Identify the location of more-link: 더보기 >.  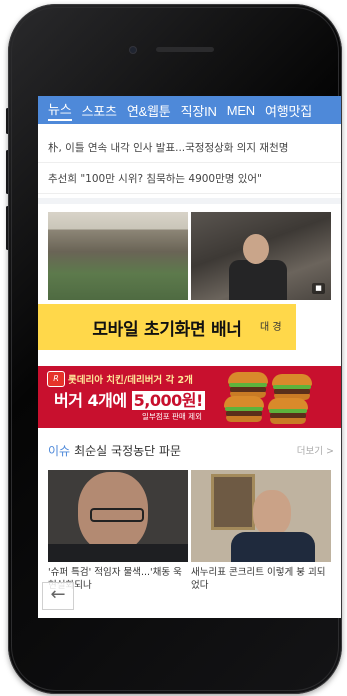
(315, 450).